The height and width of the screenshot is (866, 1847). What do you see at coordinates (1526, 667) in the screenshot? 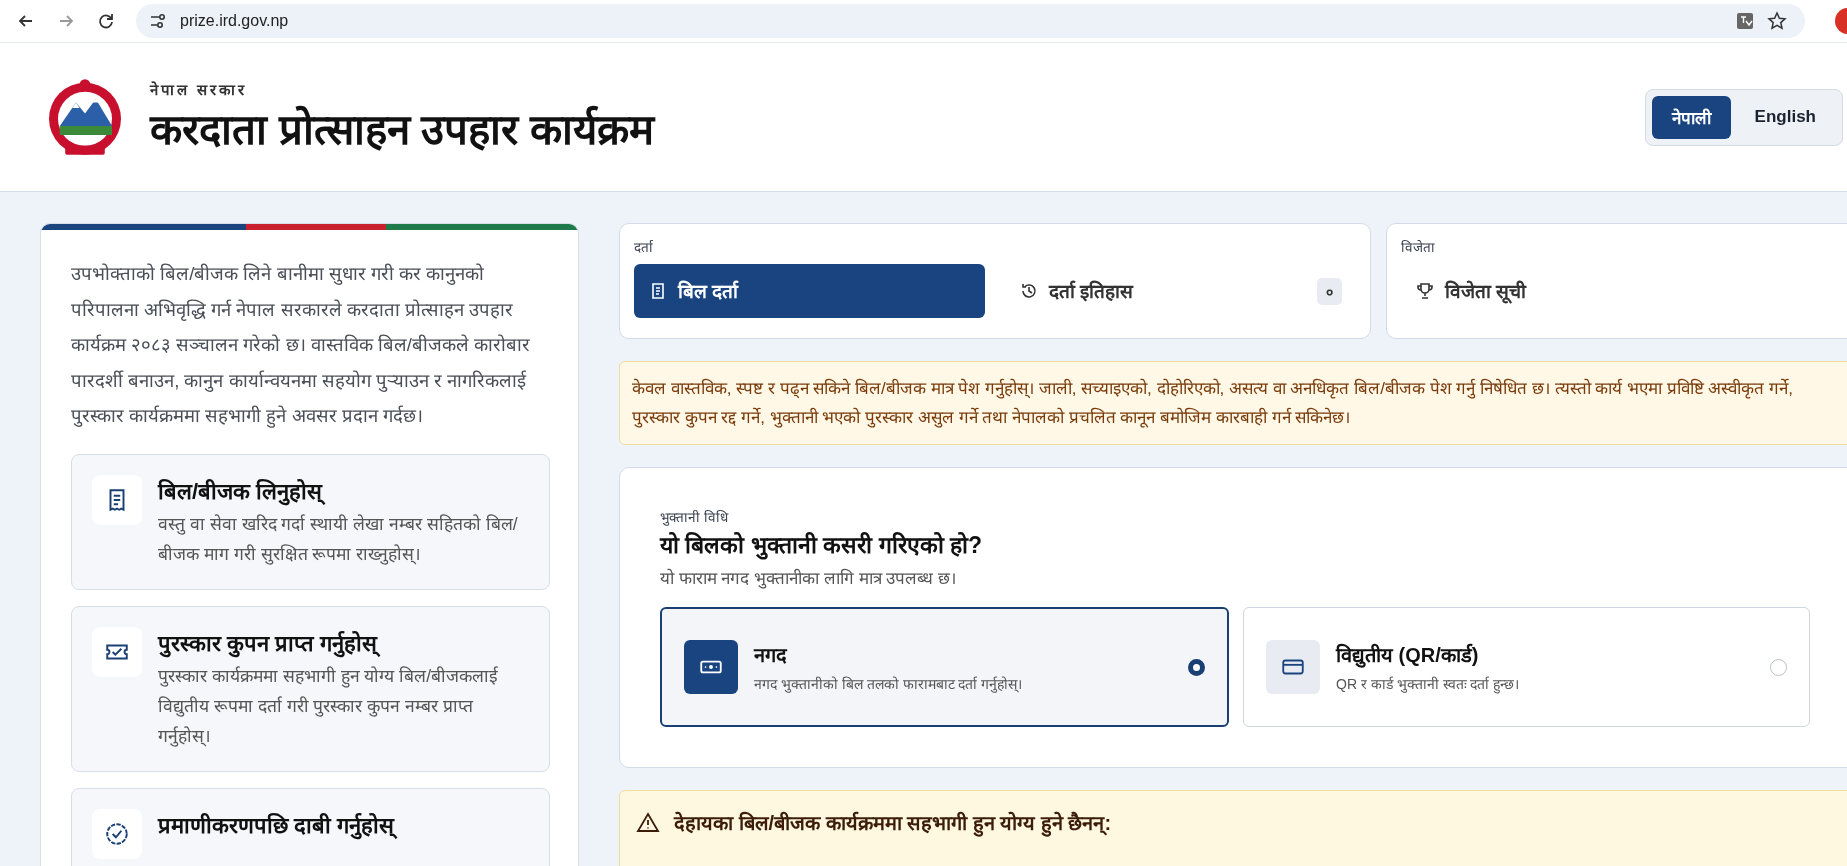
I see `payment-option: विद्युतीय (QR/कार्ड) QR र कार्ड भुक्तानी स्वतः दर्ता हुन्छ।` at bounding box center [1526, 667].